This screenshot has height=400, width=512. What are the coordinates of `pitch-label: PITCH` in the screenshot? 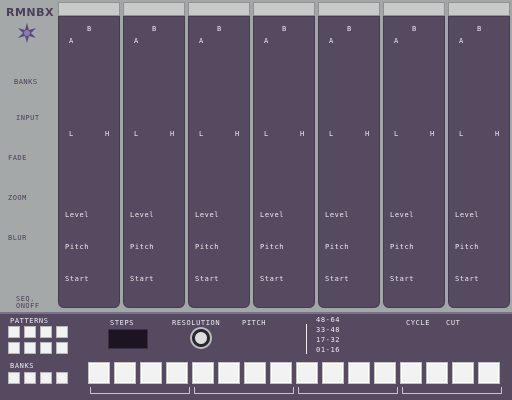 It's located at (254, 323).